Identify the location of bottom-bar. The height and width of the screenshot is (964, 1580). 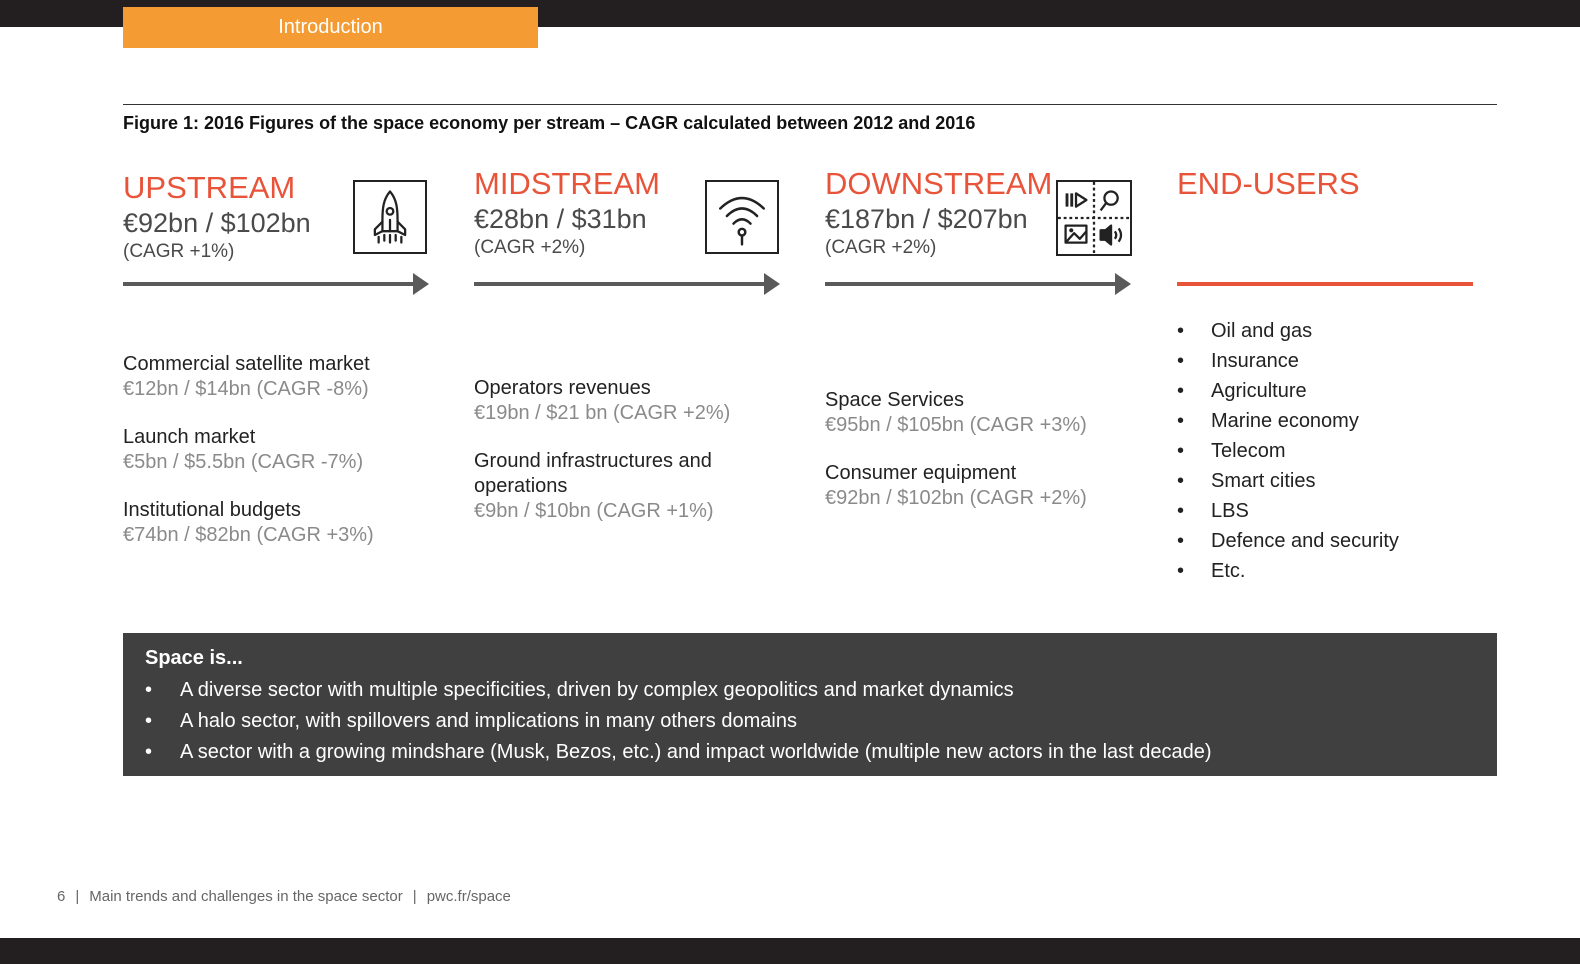
(790, 951).